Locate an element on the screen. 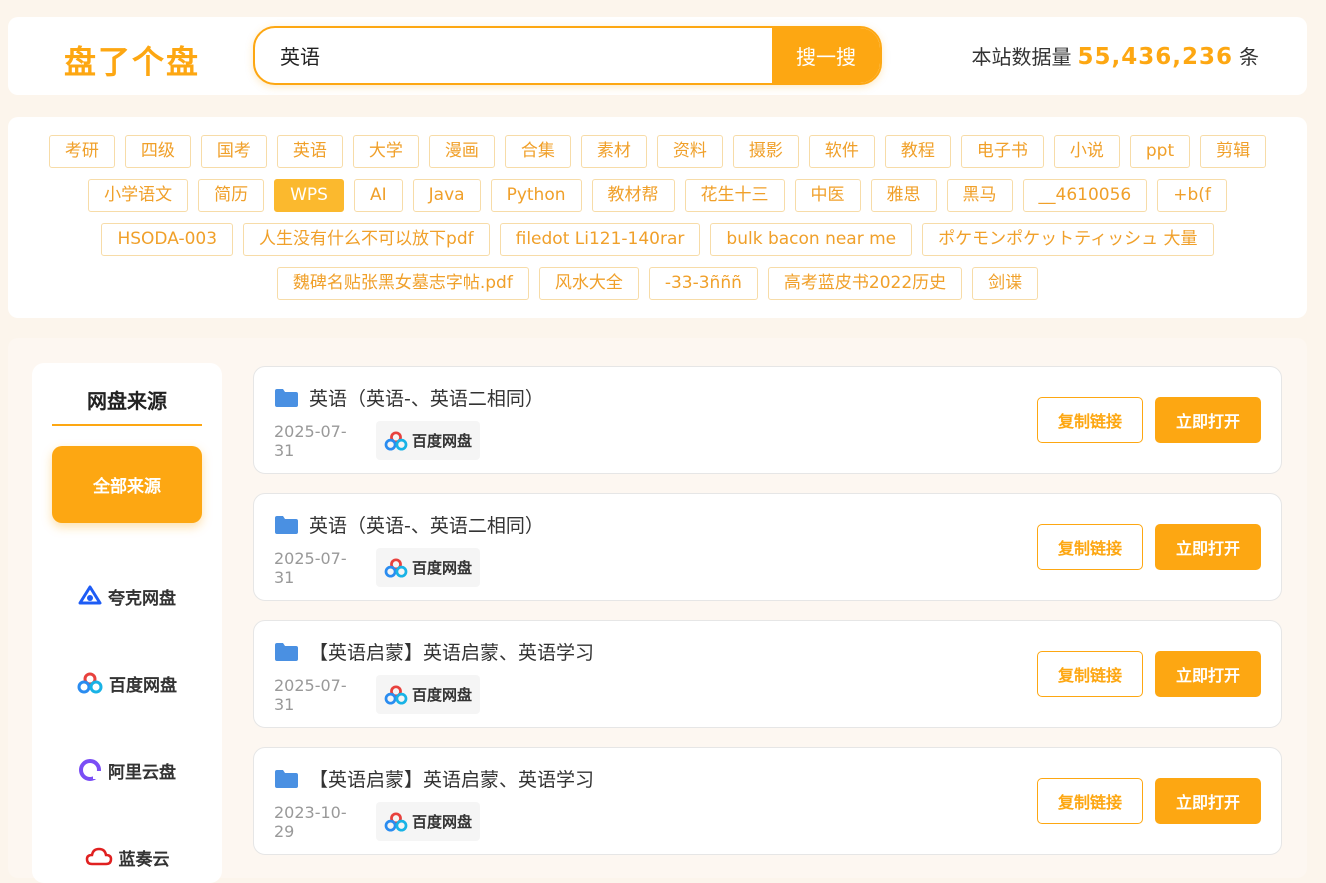  tag-item: 英语 is located at coordinates (309, 151).